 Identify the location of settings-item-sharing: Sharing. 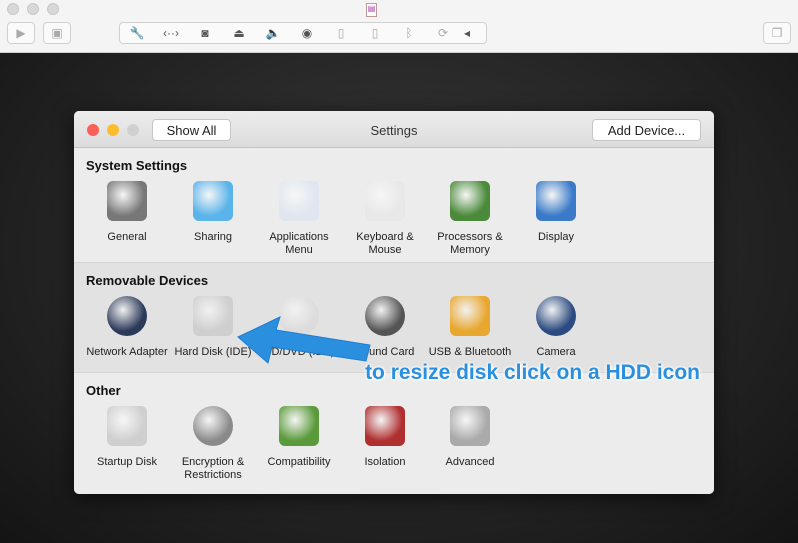
(213, 212).